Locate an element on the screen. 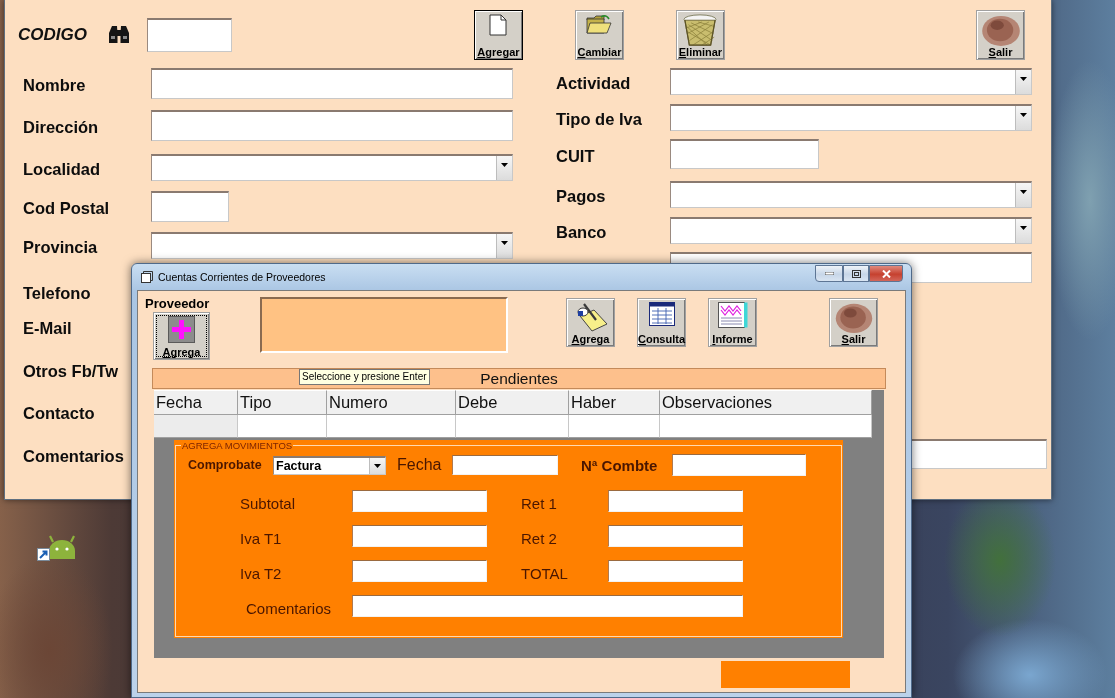 The image size is (1115, 698). field-label: Provincia is located at coordinates (61, 246).